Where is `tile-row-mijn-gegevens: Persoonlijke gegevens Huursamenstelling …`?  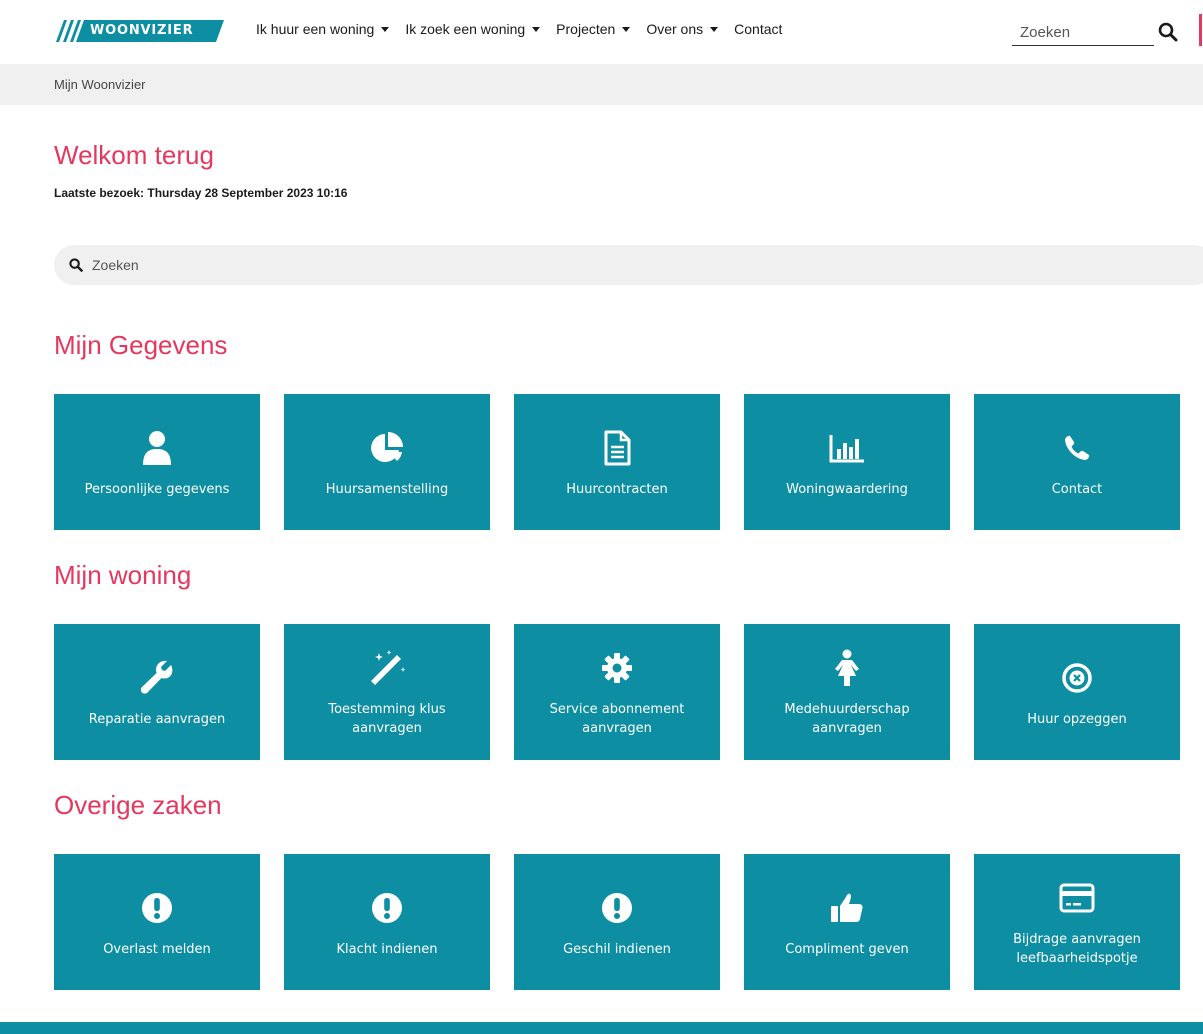
tile-row-mijn-gegevens: Persoonlijke gegevens Huursamenstelling … is located at coordinates (617, 462).